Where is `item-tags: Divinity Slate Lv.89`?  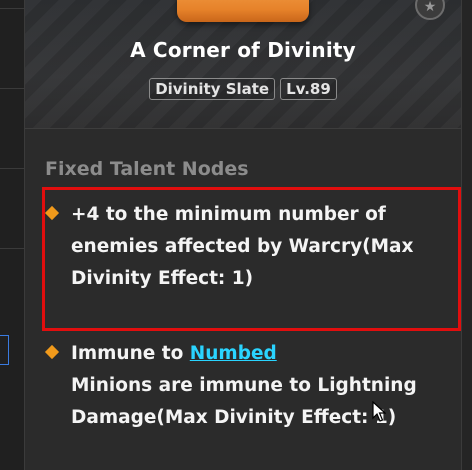
item-tags: Divinity Slate Lv.89 is located at coordinates (243, 89).